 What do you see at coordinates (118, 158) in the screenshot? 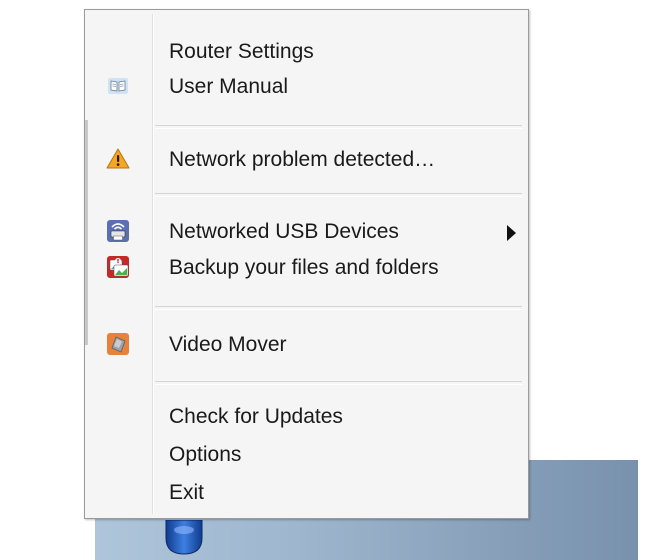
I see `warning-icon` at bounding box center [118, 158].